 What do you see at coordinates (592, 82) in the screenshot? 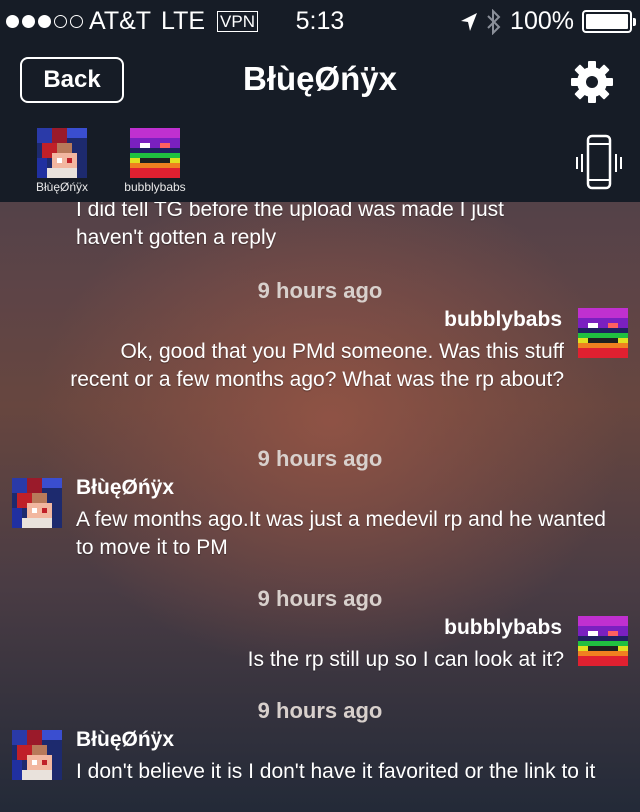
I see `gear-icon` at bounding box center [592, 82].